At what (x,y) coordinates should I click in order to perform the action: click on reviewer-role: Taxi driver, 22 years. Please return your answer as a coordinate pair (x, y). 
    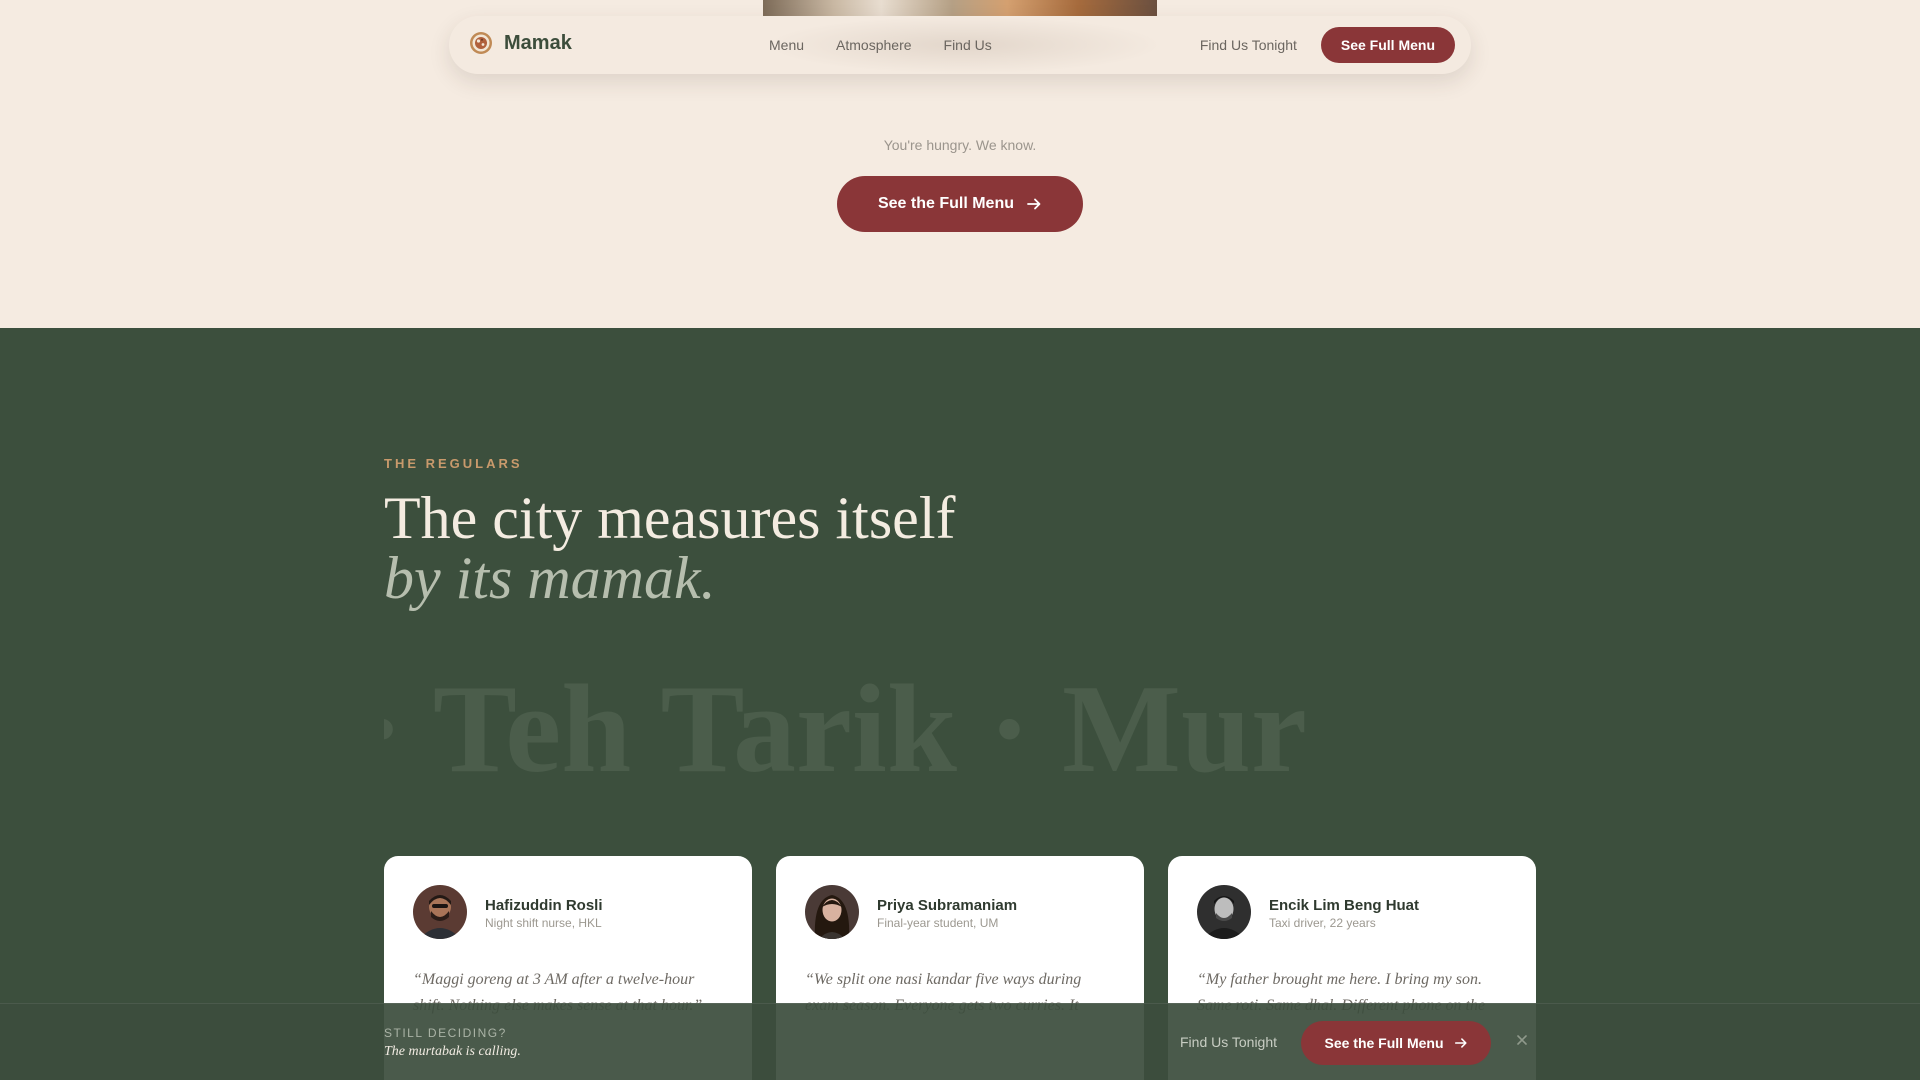
    Looking at the image, I should click on (1322, 923).